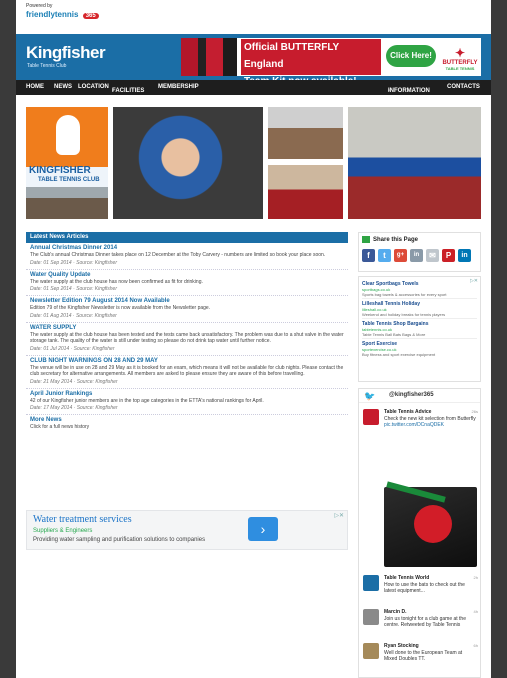 The width and height of the screenshot is (507, 678). Describe the element at coordinates (128, 91) in the screenshot. I see `nav-facilities-label: FACILITIES` at that location.